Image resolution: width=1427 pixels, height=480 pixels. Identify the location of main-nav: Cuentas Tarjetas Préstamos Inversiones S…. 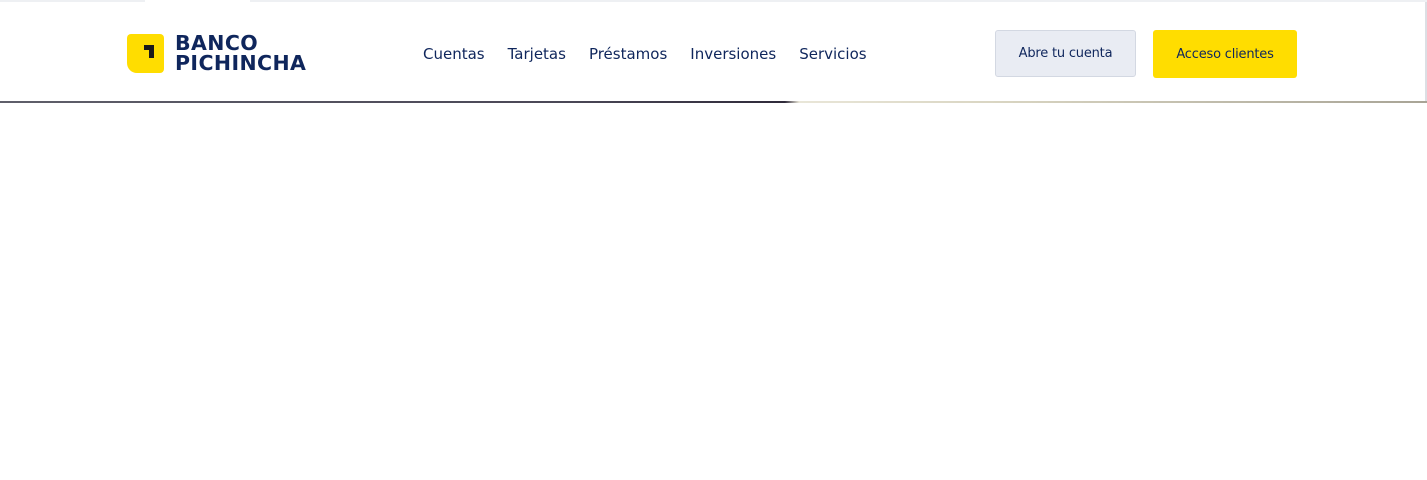
(645, 54).